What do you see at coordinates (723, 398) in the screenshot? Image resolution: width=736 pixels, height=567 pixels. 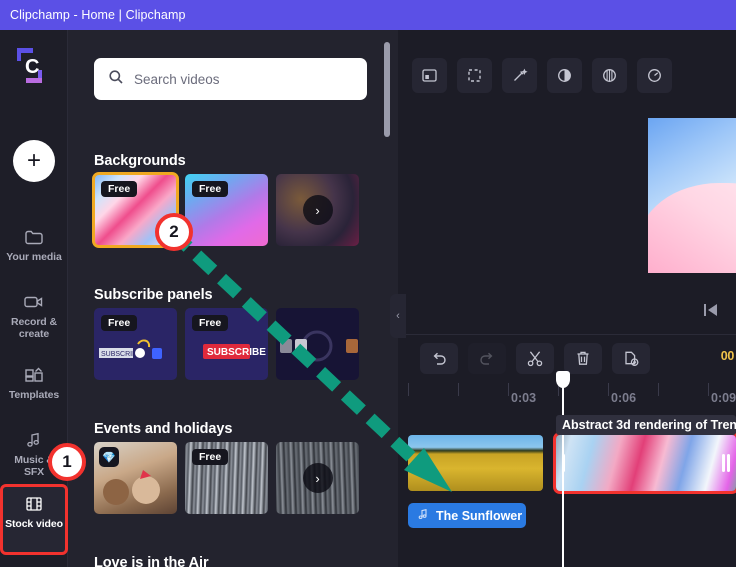 I see `ruler-label: 0:09` at bounding box center [723, 398].